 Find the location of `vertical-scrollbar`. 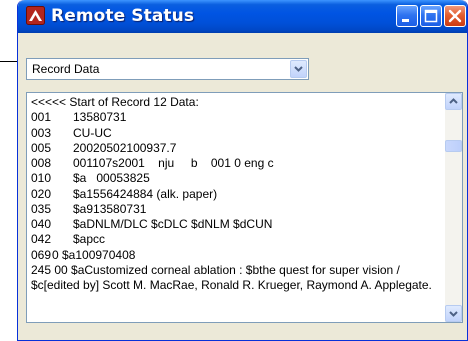

vertical-scrollbar is located at coordinates (453, 207).